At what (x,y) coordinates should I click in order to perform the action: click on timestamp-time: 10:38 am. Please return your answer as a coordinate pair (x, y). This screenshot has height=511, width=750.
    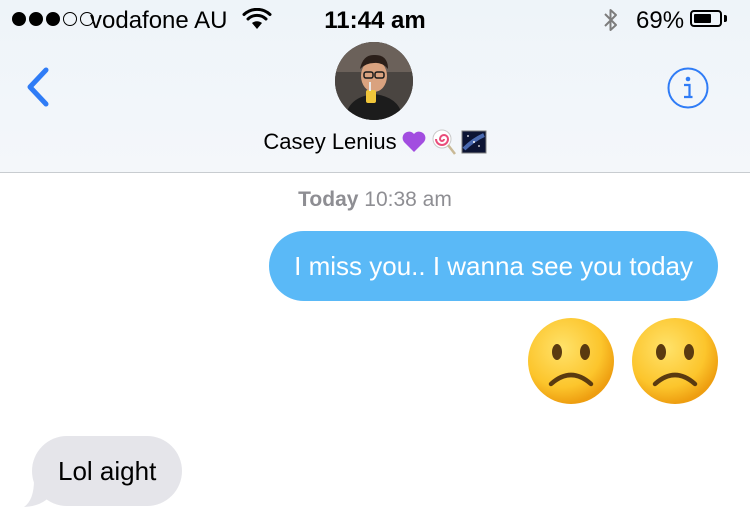
    Looking at the image, I should click on (408, 199).